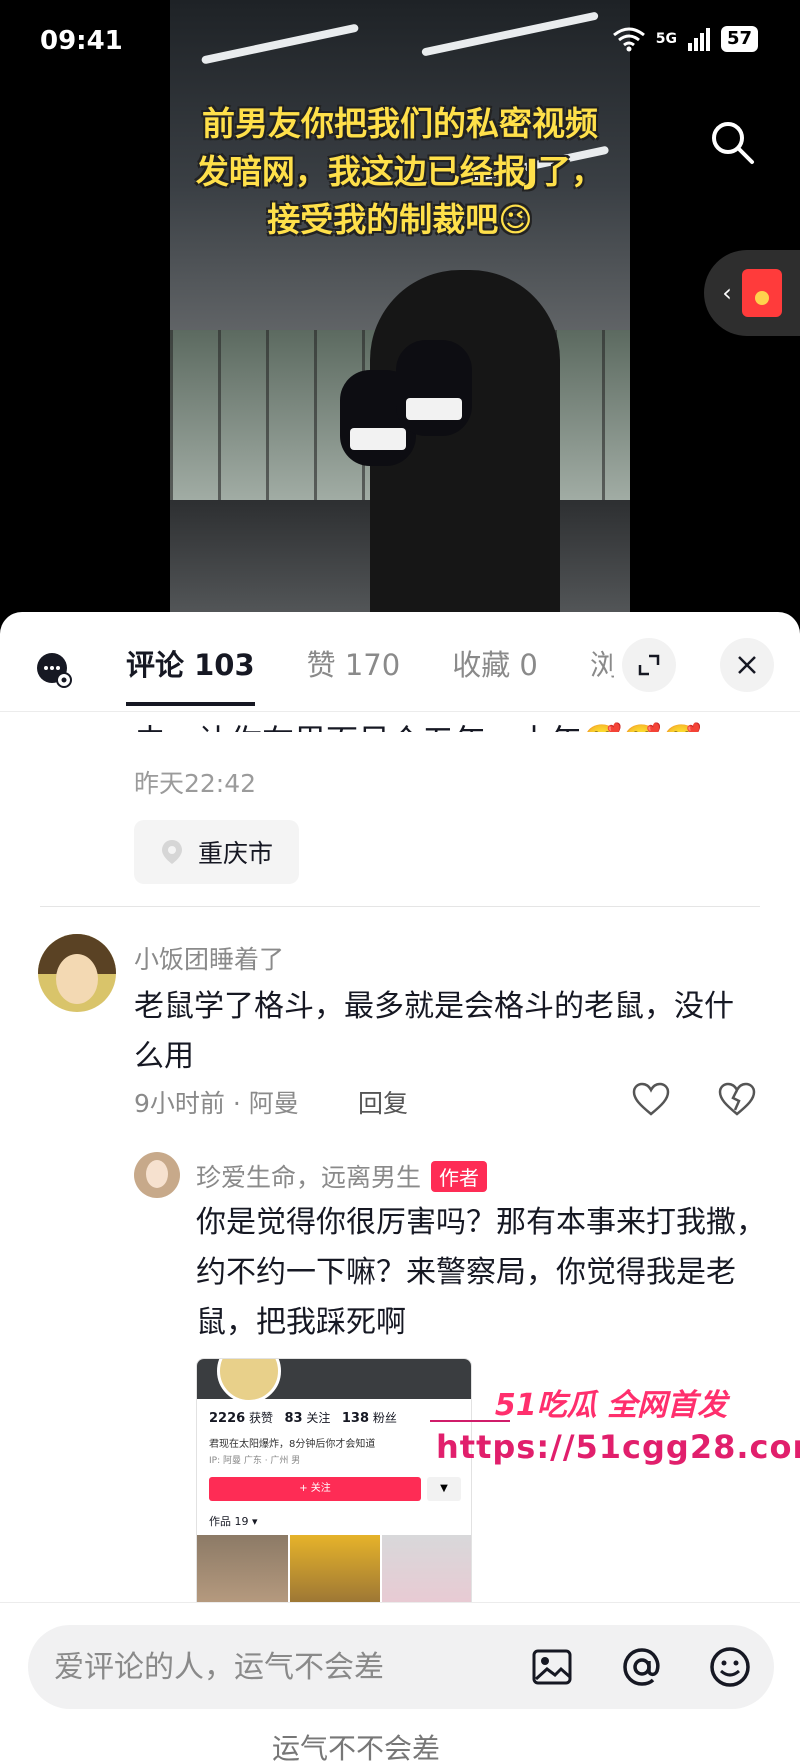 The height and width of the screenshot is (1762, 800). What do you see at coordinates (77, 979) in the screenshot?
I see `avatar-face` at bounding box center [77, 979].